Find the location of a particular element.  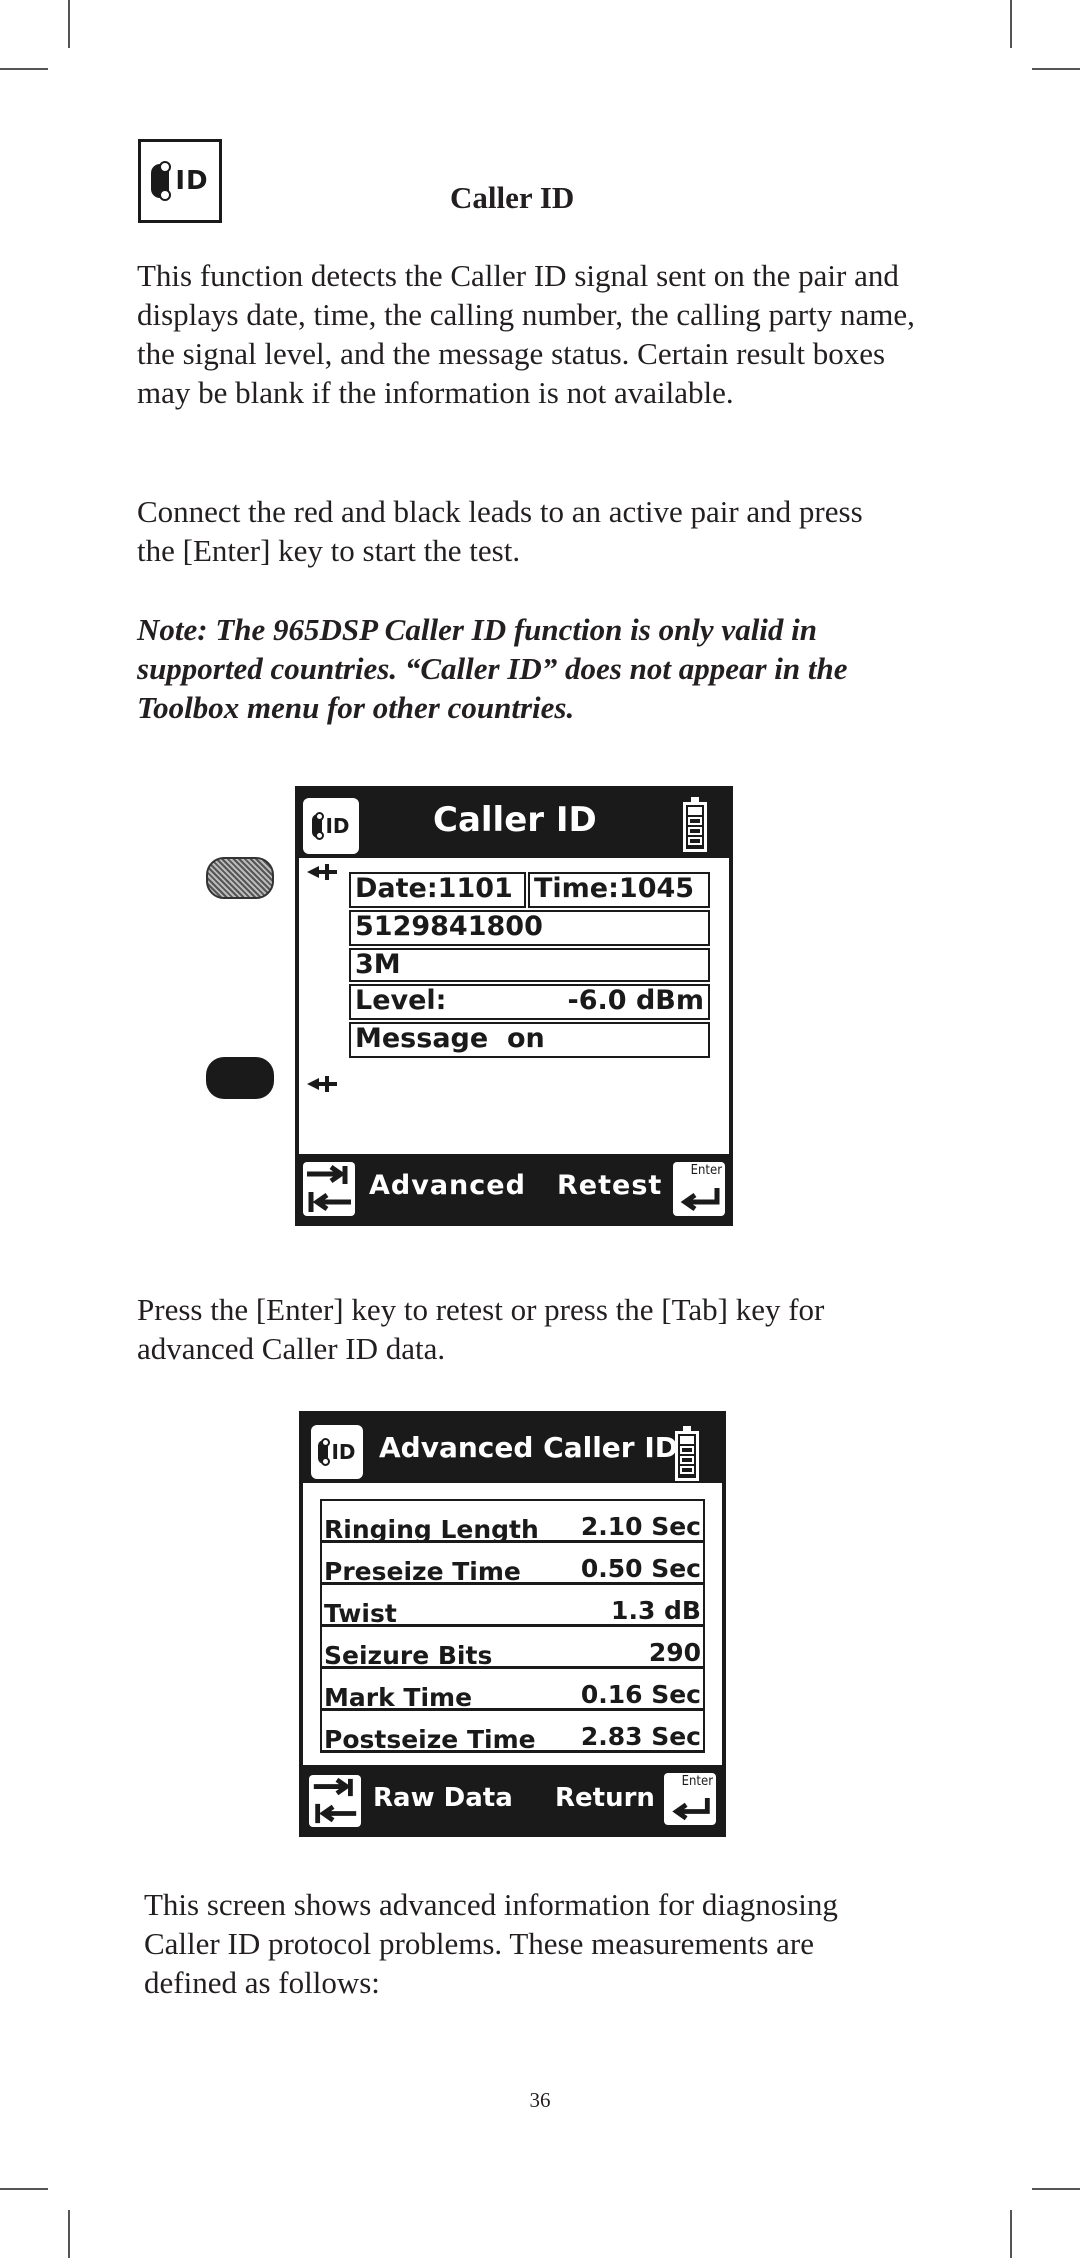

side-button-lower is located at coordinates (240, 1078).